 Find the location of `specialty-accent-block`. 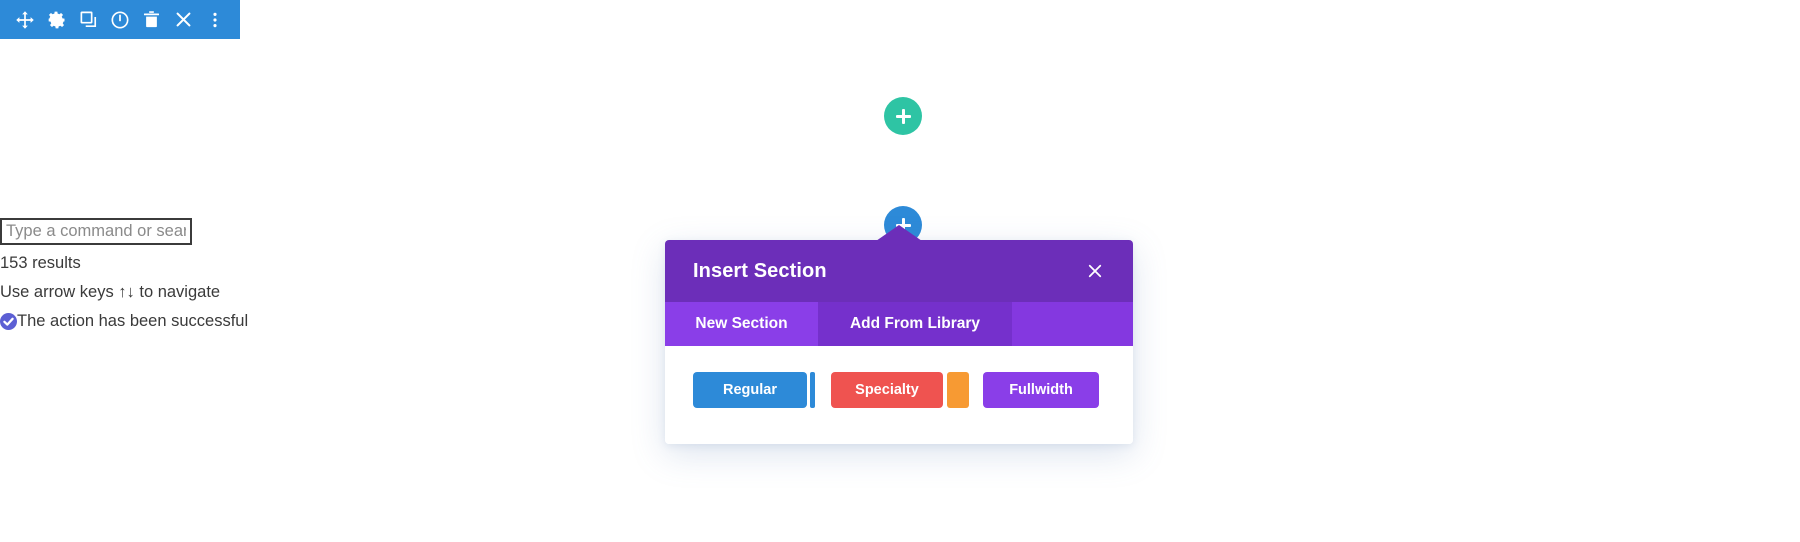

specialty-accent-block is located at coordinates (958, 390).